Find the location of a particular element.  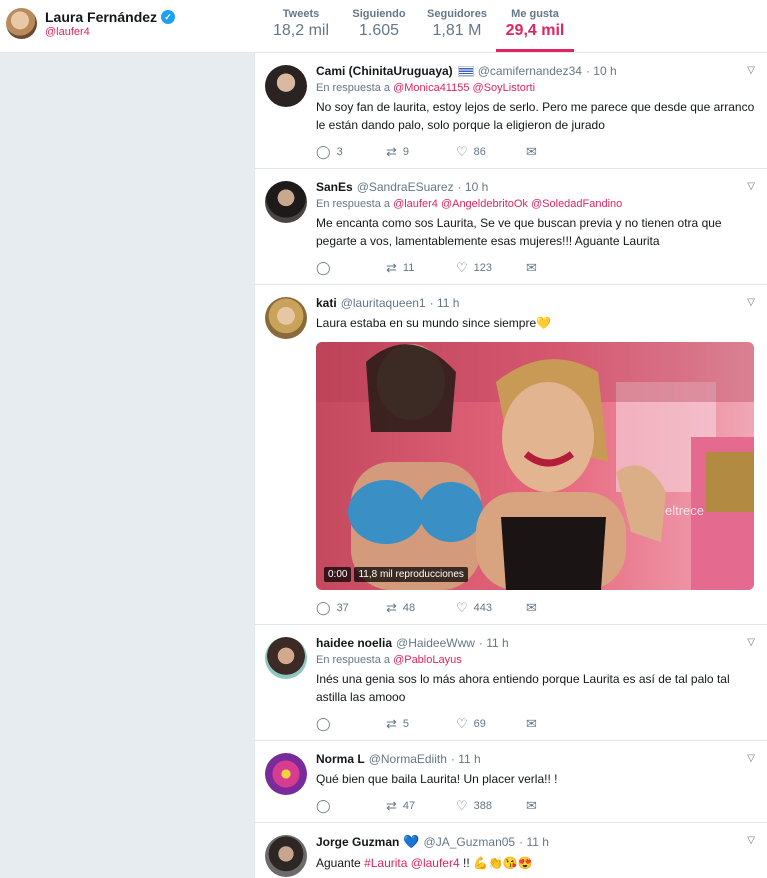

tweet-author-name: SanEs is located at coordinates (334, 187).